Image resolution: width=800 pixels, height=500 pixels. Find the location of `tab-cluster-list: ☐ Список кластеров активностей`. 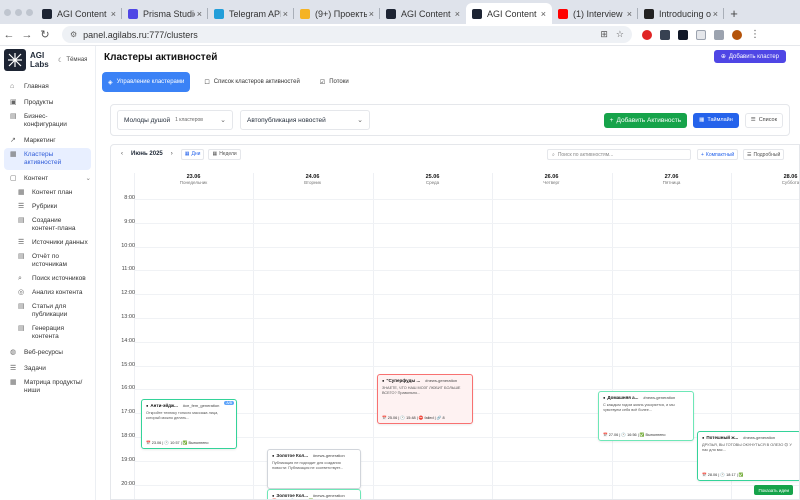

tab-cluster-list: ☐ Список кластеров активностей is located at coordinates (251, 82).